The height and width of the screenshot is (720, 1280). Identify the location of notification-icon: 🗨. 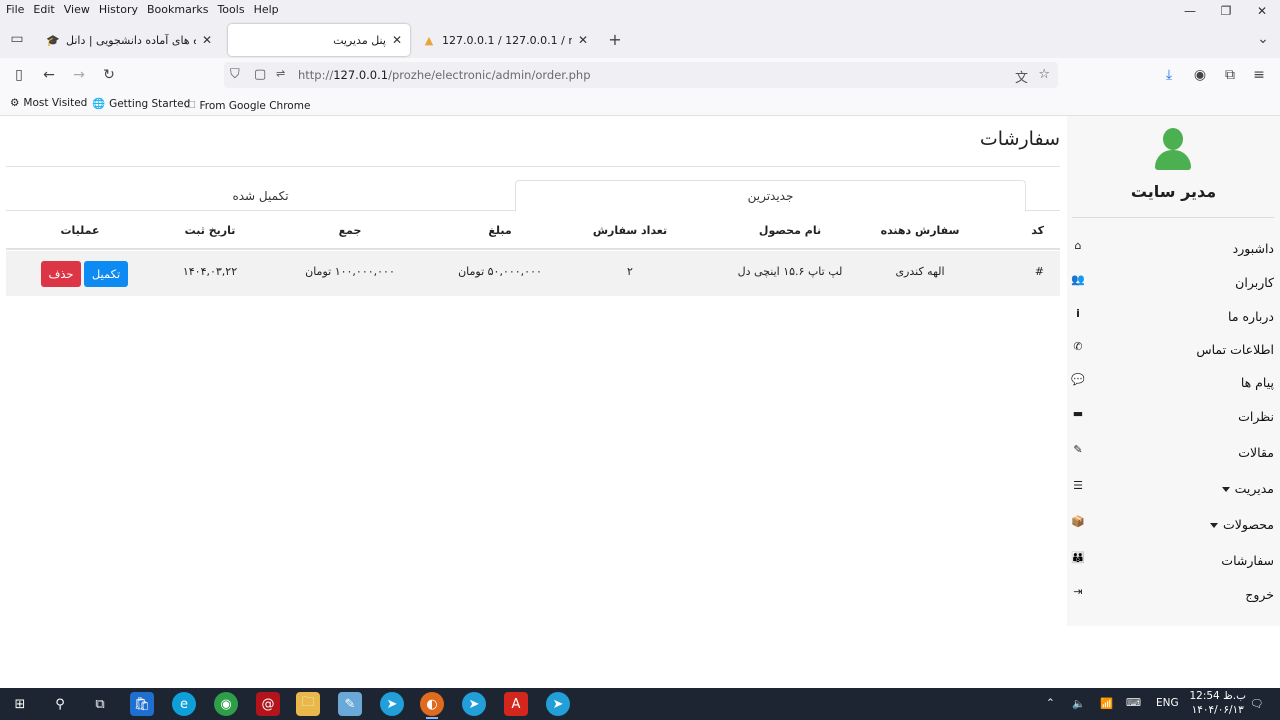
(1256, 703).